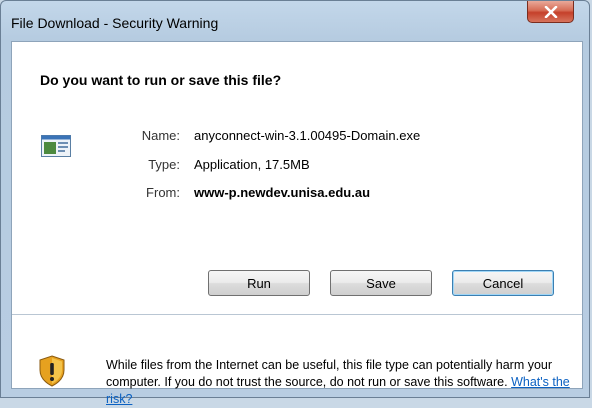 This screenshot has width=592, height=408. I want to click on cancel-button: Cancel, so click(503, 283).